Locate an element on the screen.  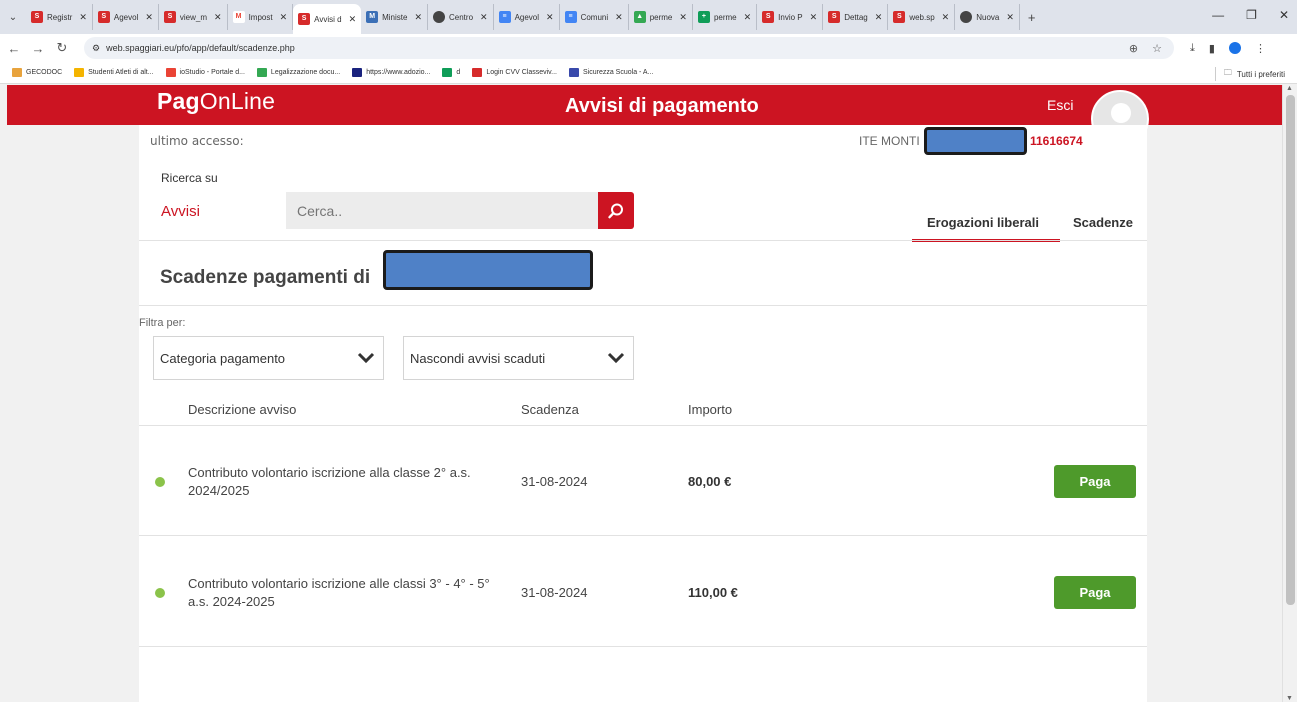
tab-search-chevron-icon: ⌄ is located at coordinates (13, 17).